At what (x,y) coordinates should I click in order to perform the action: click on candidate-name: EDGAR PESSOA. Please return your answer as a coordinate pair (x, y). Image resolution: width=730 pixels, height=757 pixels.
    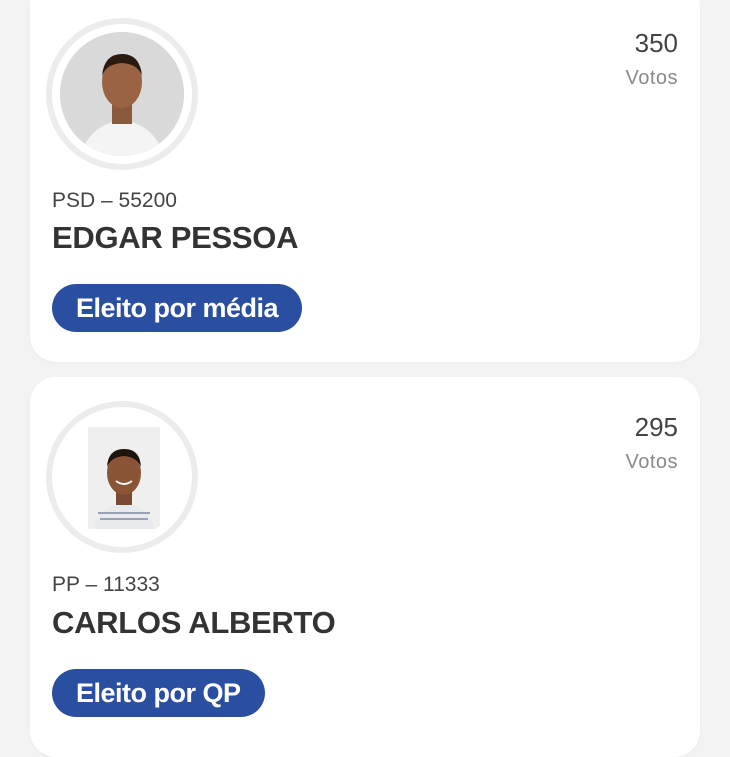
    Looking at the image, I should click on (175, 237).